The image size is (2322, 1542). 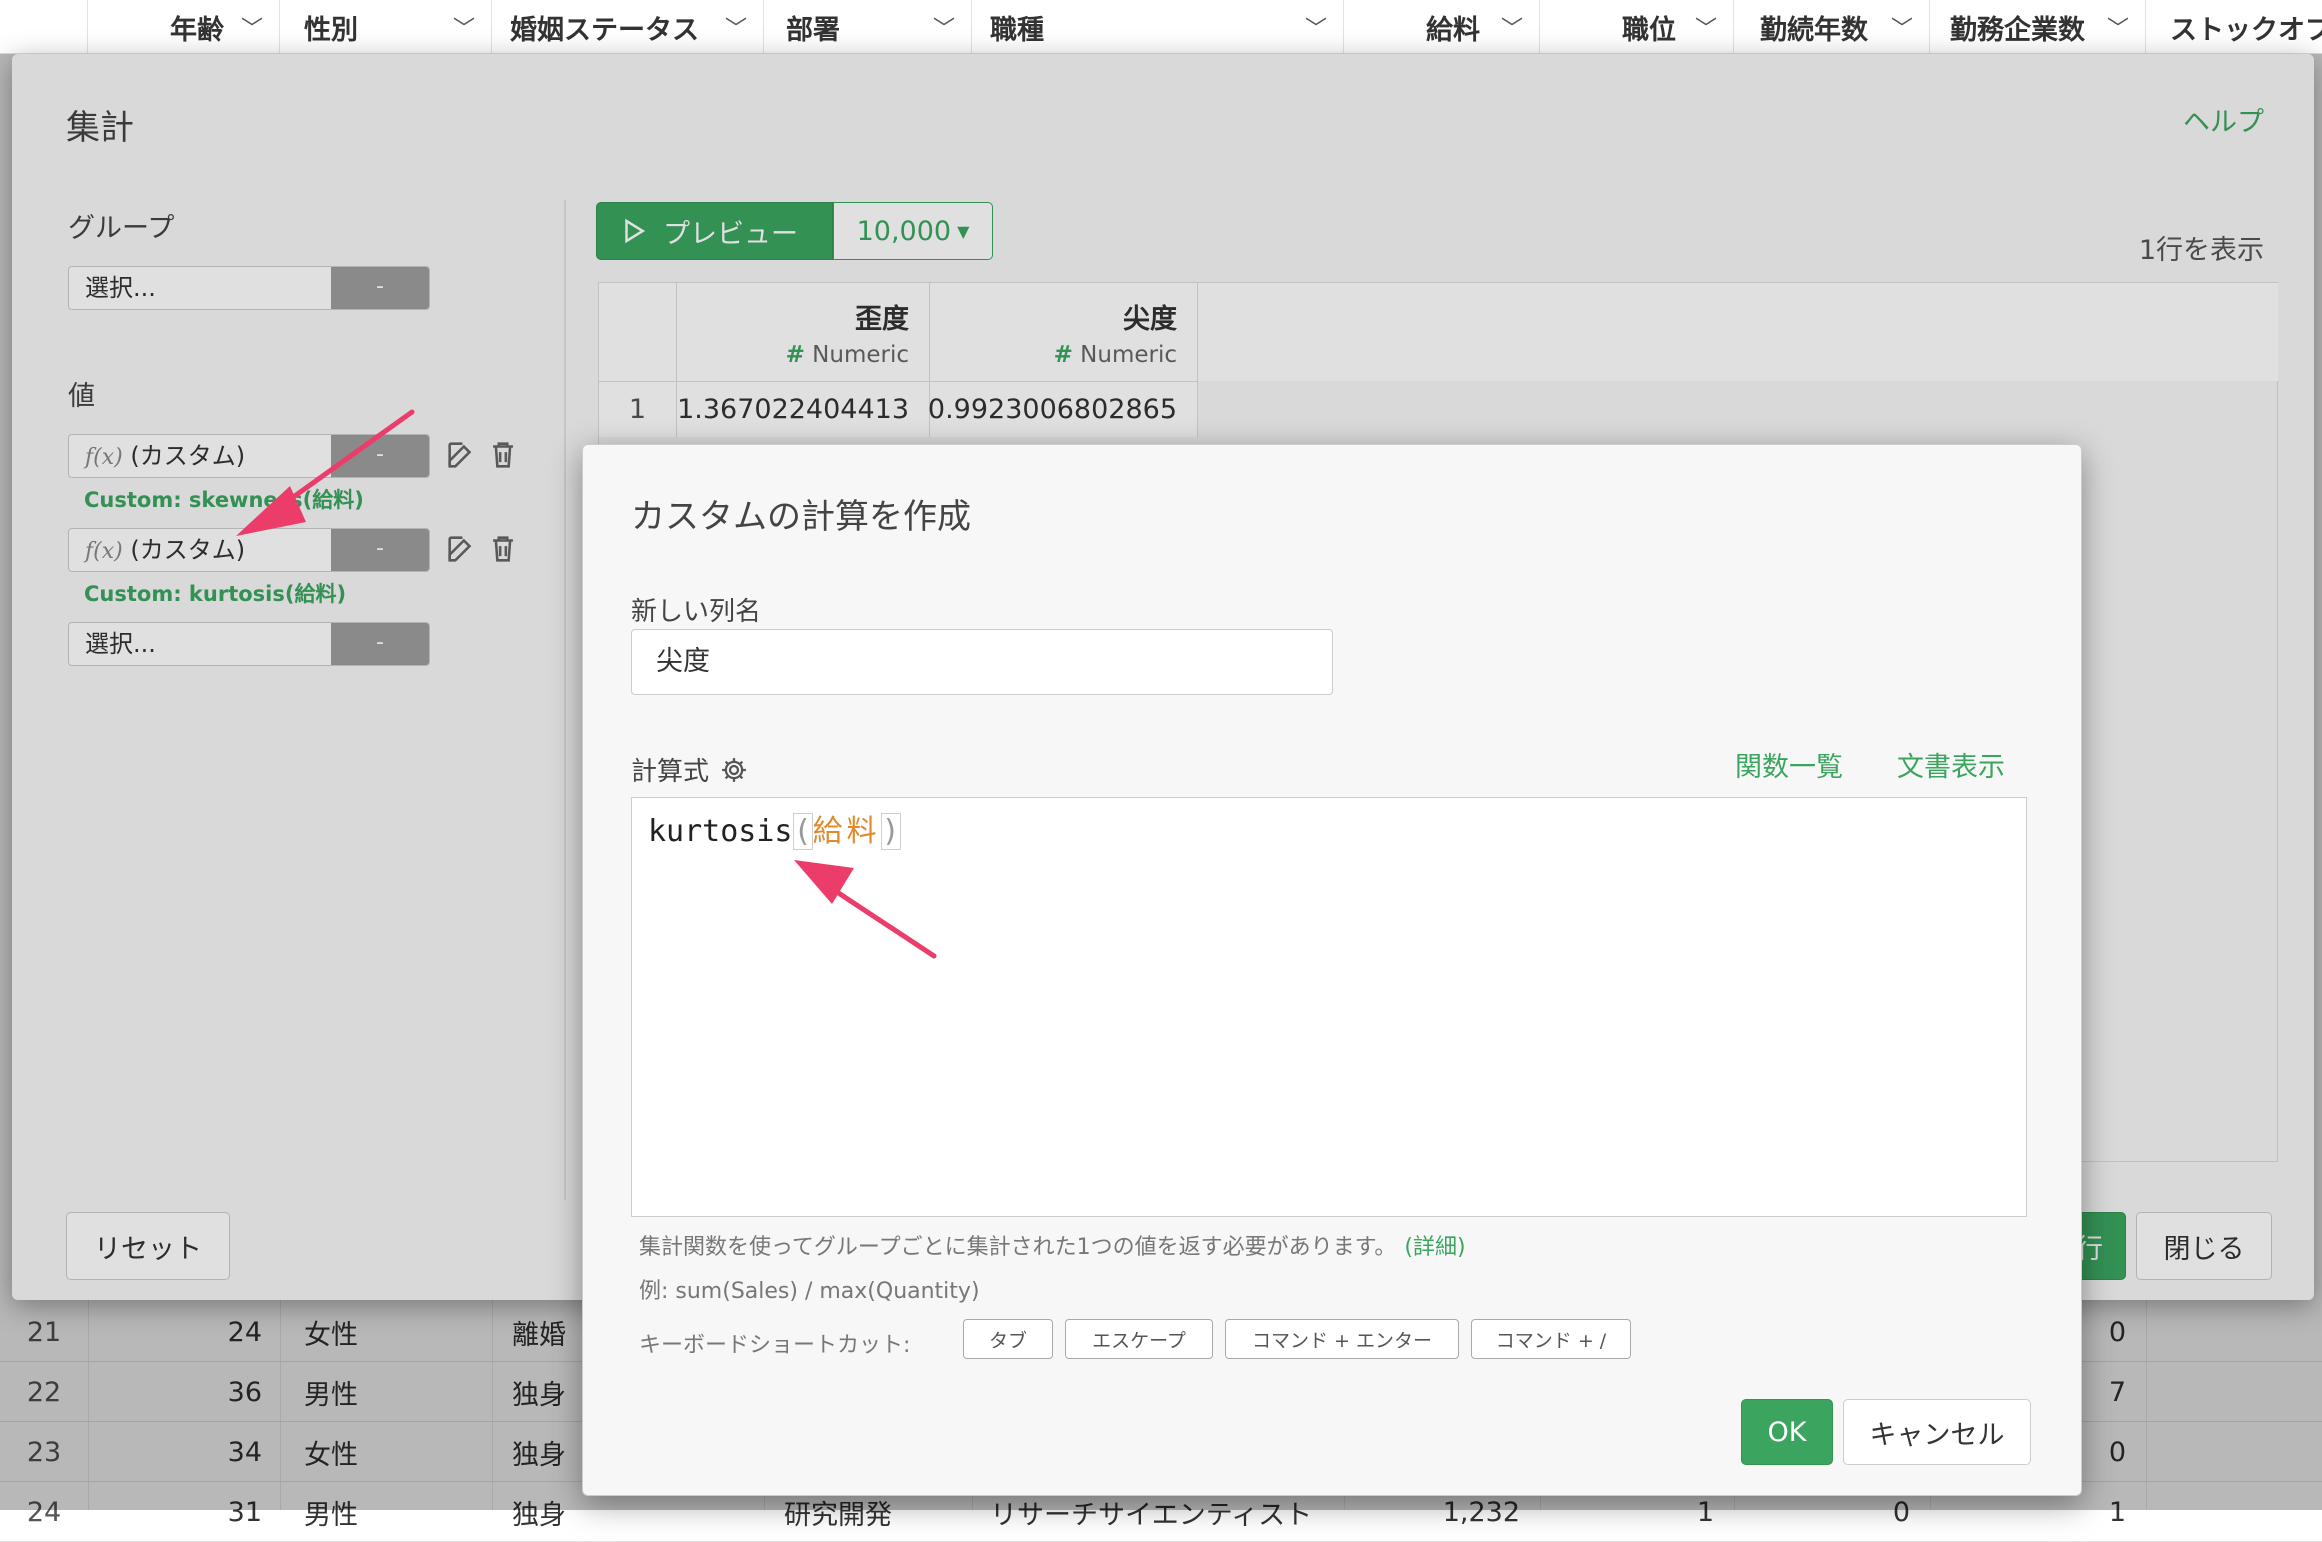 What do you see at coordinates (868, 27) in the screenshot?
I see `column-header-department: 部署 ﹀` at bounding box center [868, 27].